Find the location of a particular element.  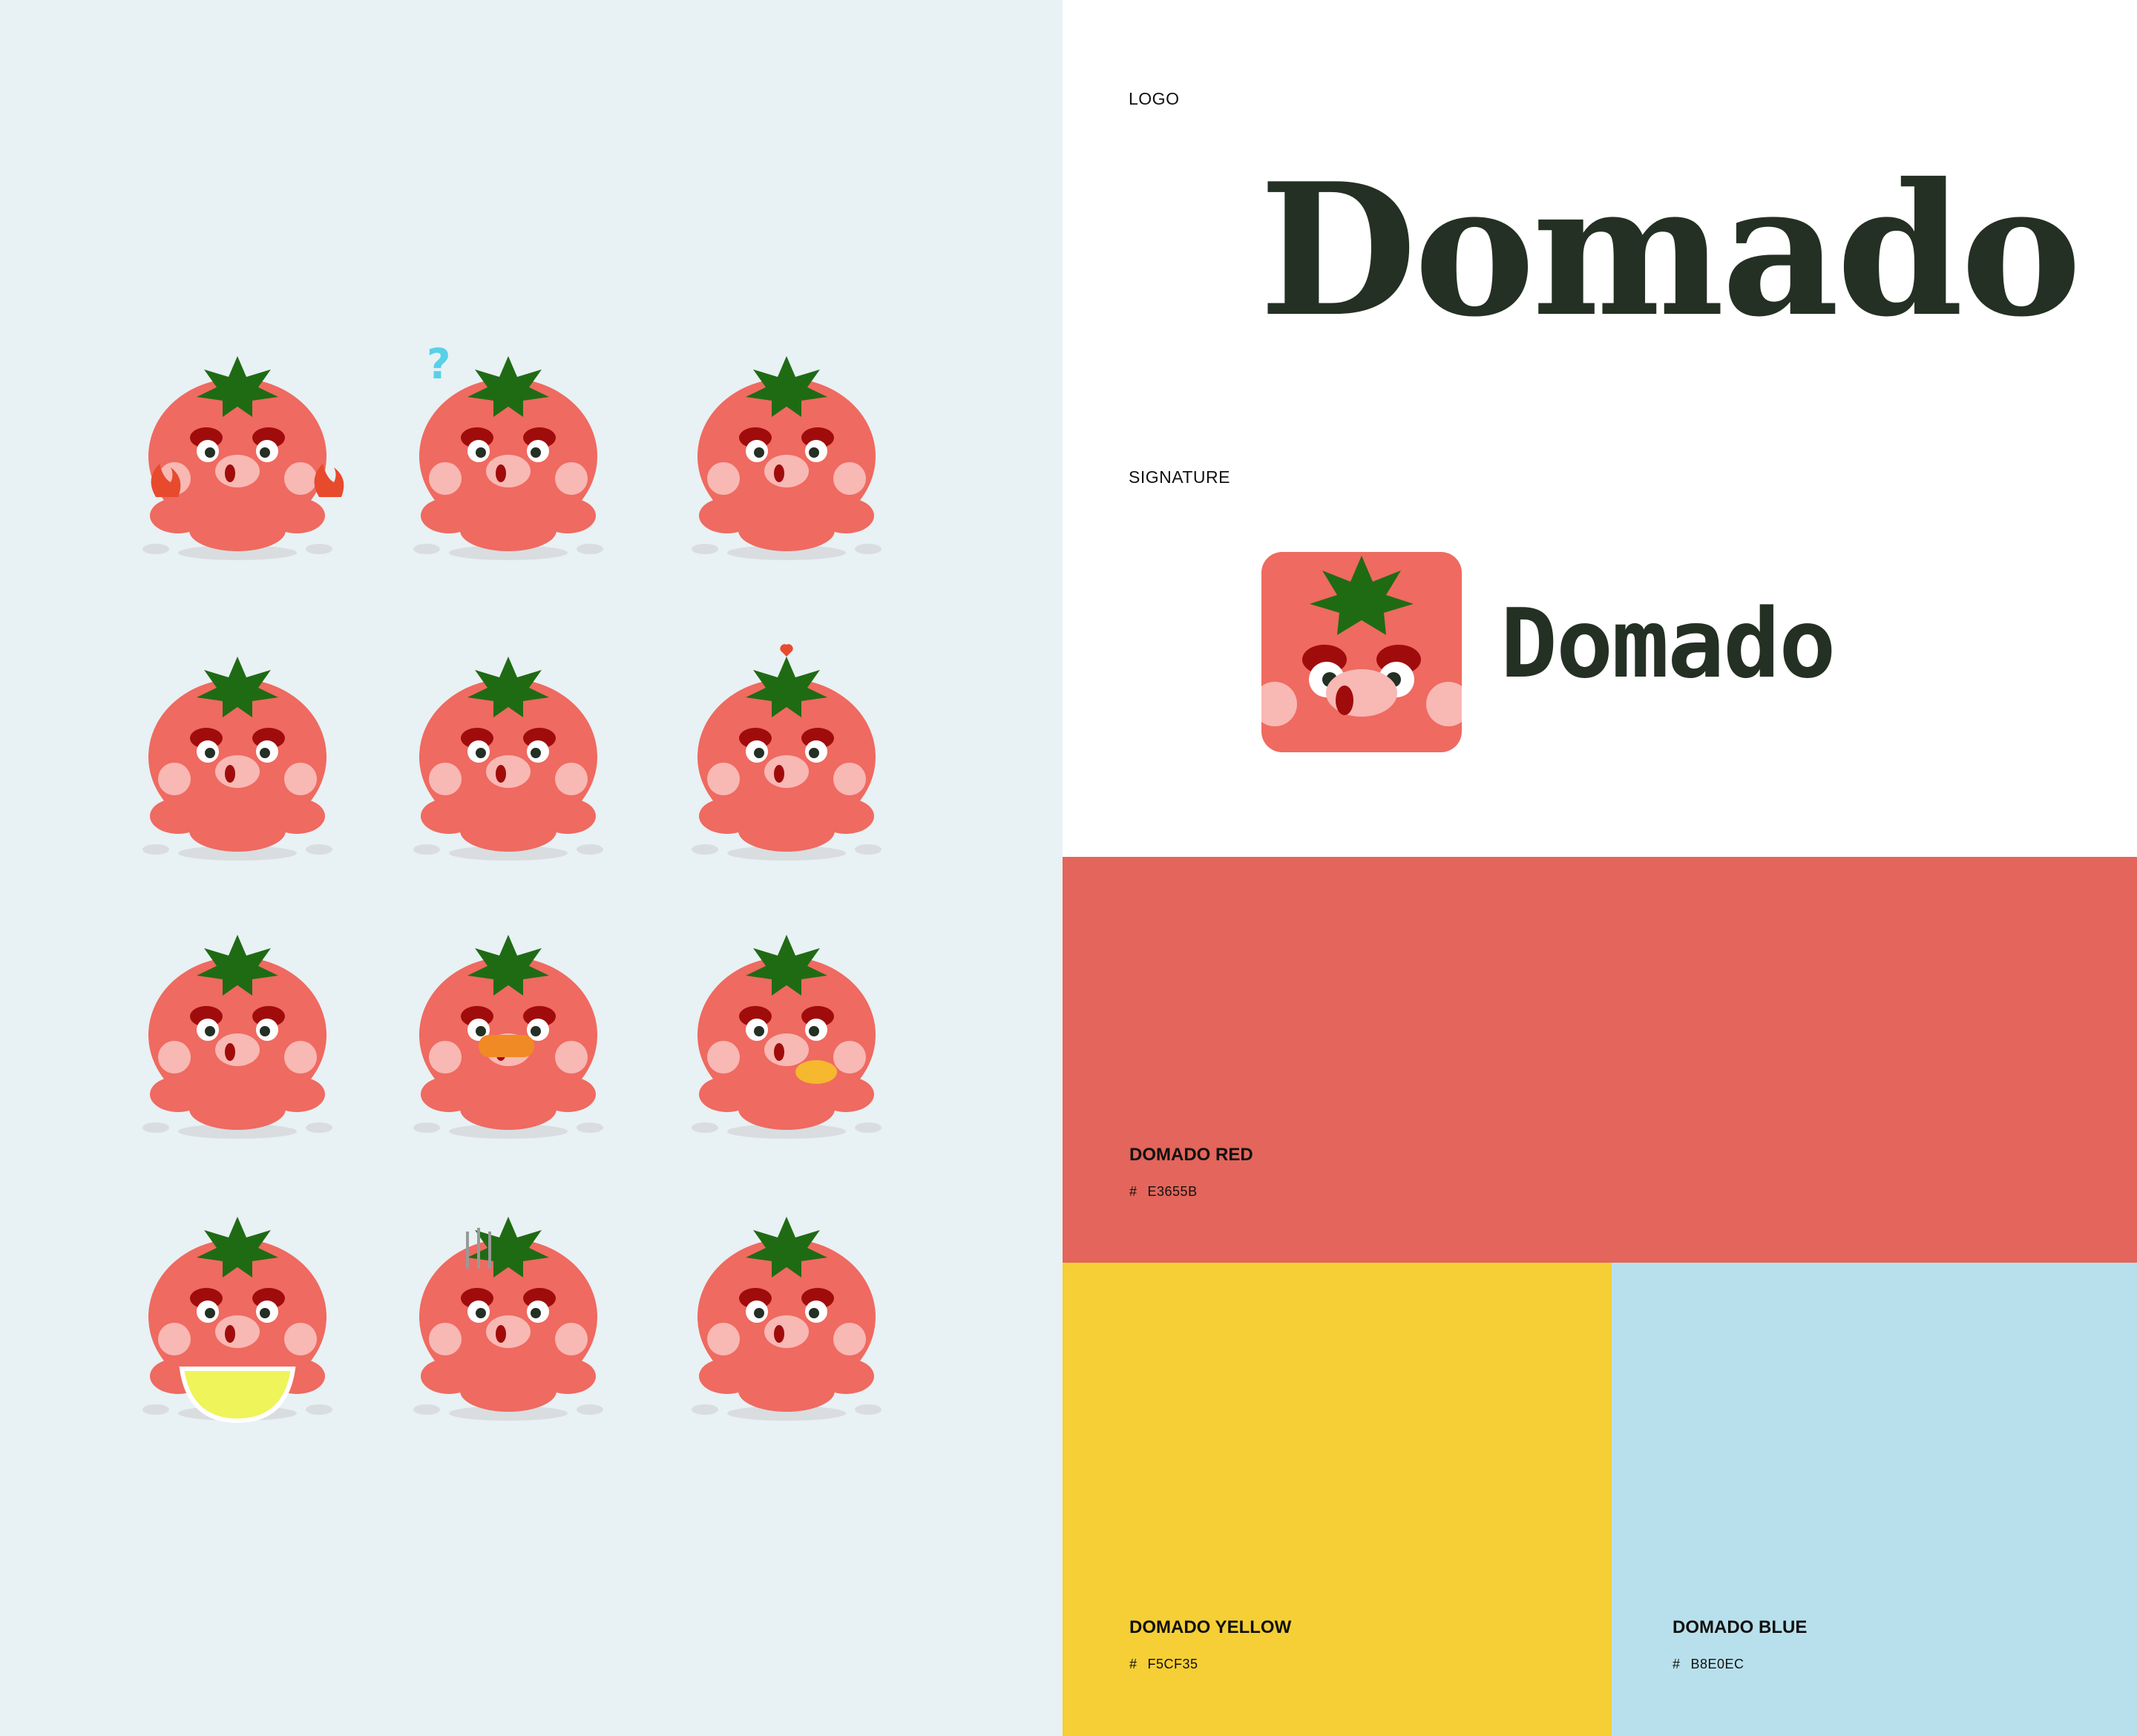

mascot-dizzy-knocked-out is located at coordinates (508, 1305).